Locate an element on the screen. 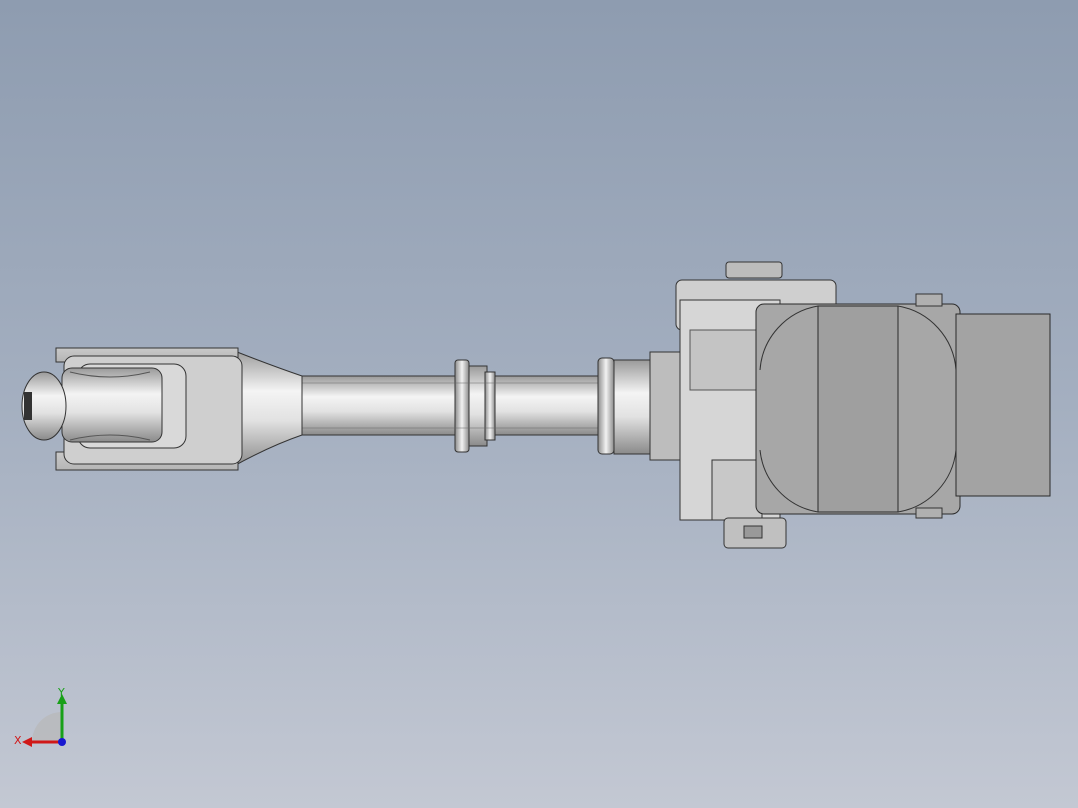 This screenshot has width=1078, height=808. motor-block is located at coordinates (903, 406).